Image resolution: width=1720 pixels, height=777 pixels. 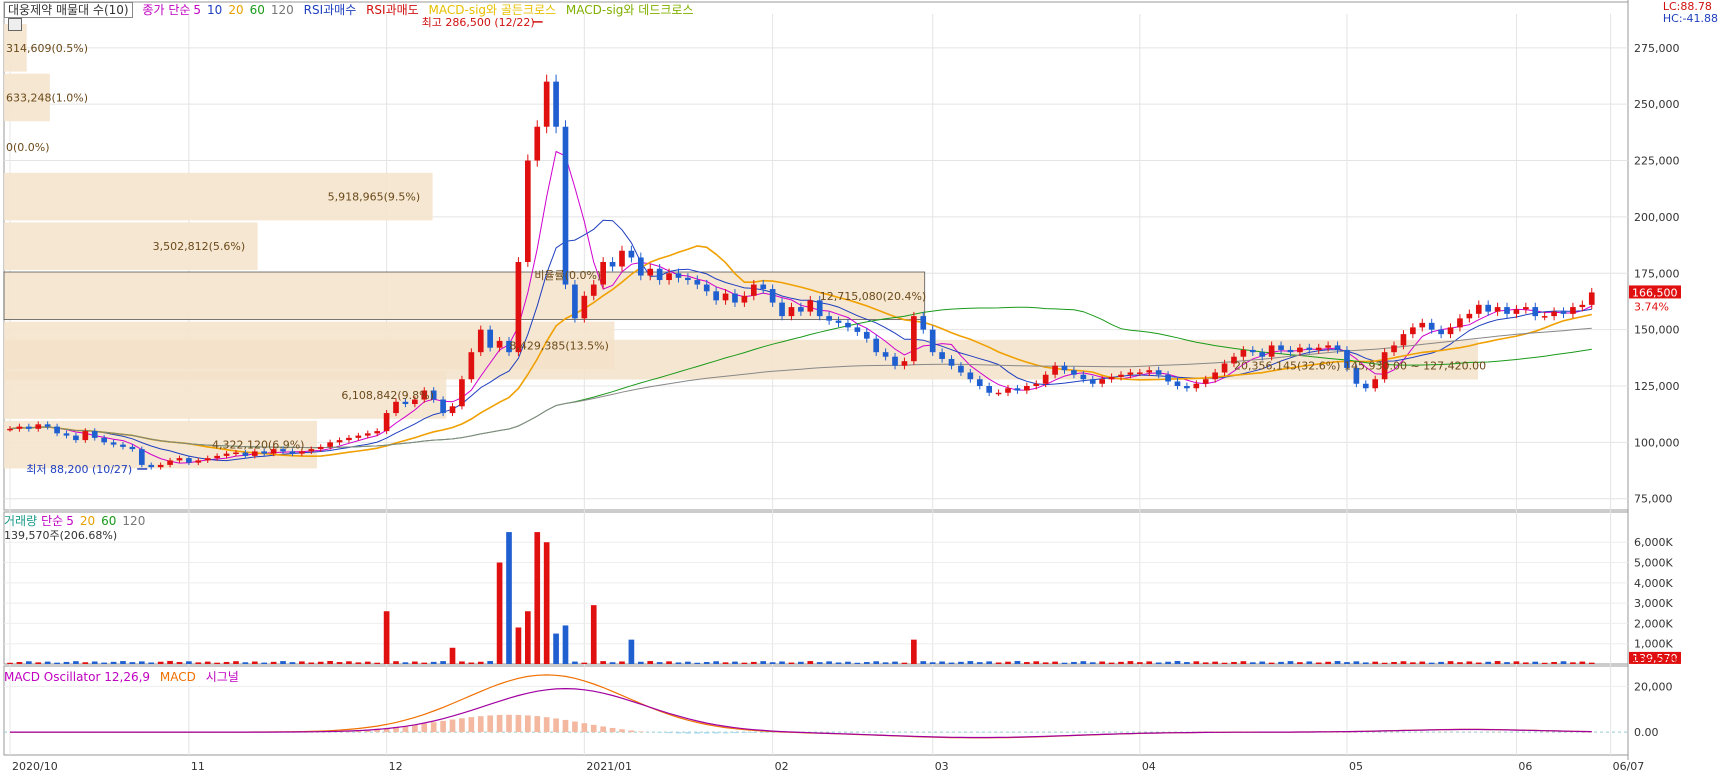 What do you see at coordinates (1656, 660) in the screenshot?
I see `volume-last-pct: 206.68%` at bounding box center [1656, 660].